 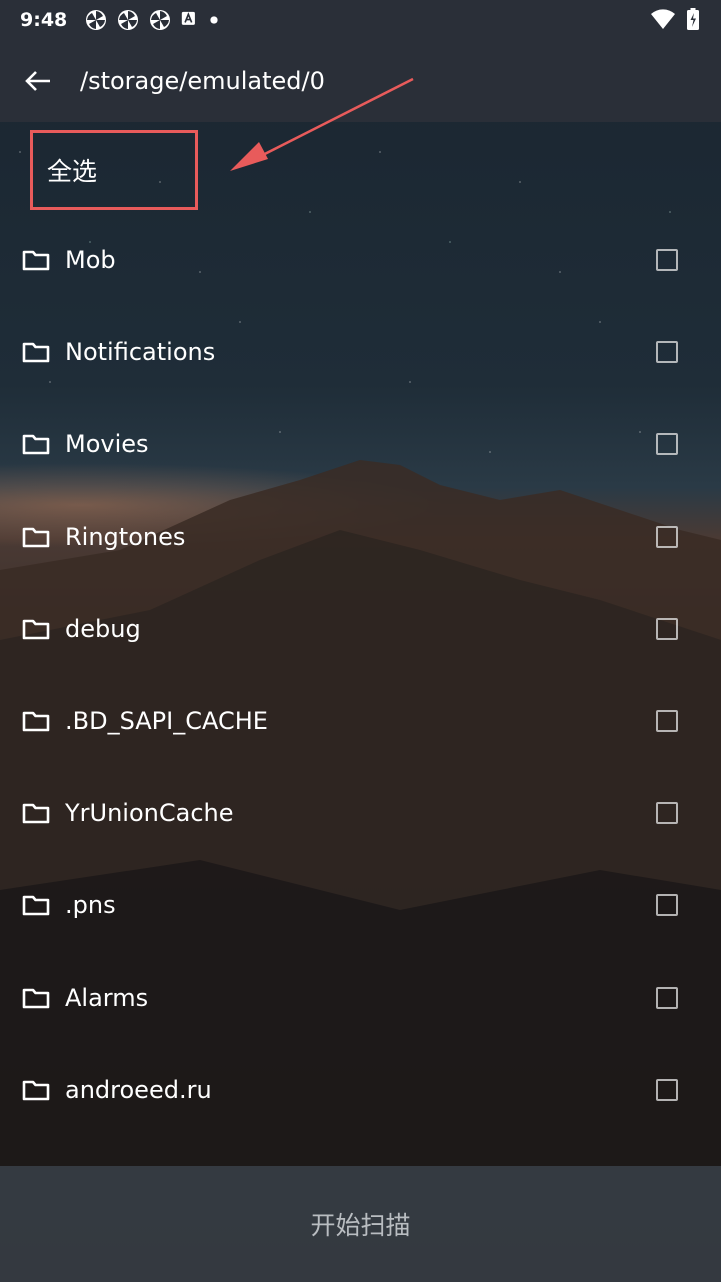 What do you see at coordinates (360, 998) in the screenshot?
I see `folder-row: Alarms` at bounding box center [360, 998].